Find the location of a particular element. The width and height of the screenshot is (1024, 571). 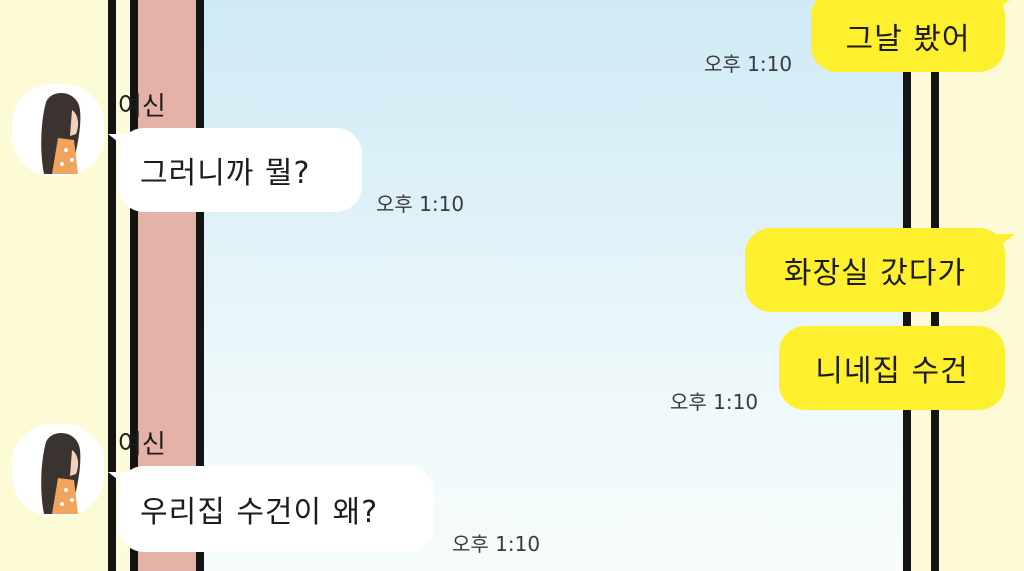

outgoing-message-bubble: 니네집 수건 is located at coordinates (892, 368).